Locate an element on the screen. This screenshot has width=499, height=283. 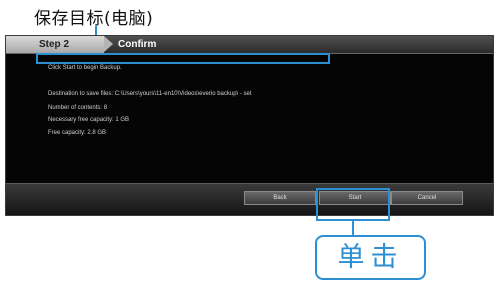
dialog-header: Step 2 Confirm is located at coordinates (249, 45).